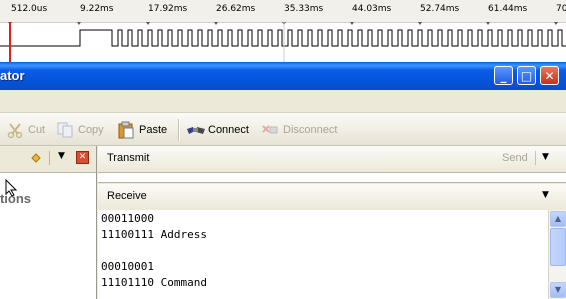 The height and width of the screenshot is (299, 566). I want to click on transmit-label: Transmit, so click(128, 158).